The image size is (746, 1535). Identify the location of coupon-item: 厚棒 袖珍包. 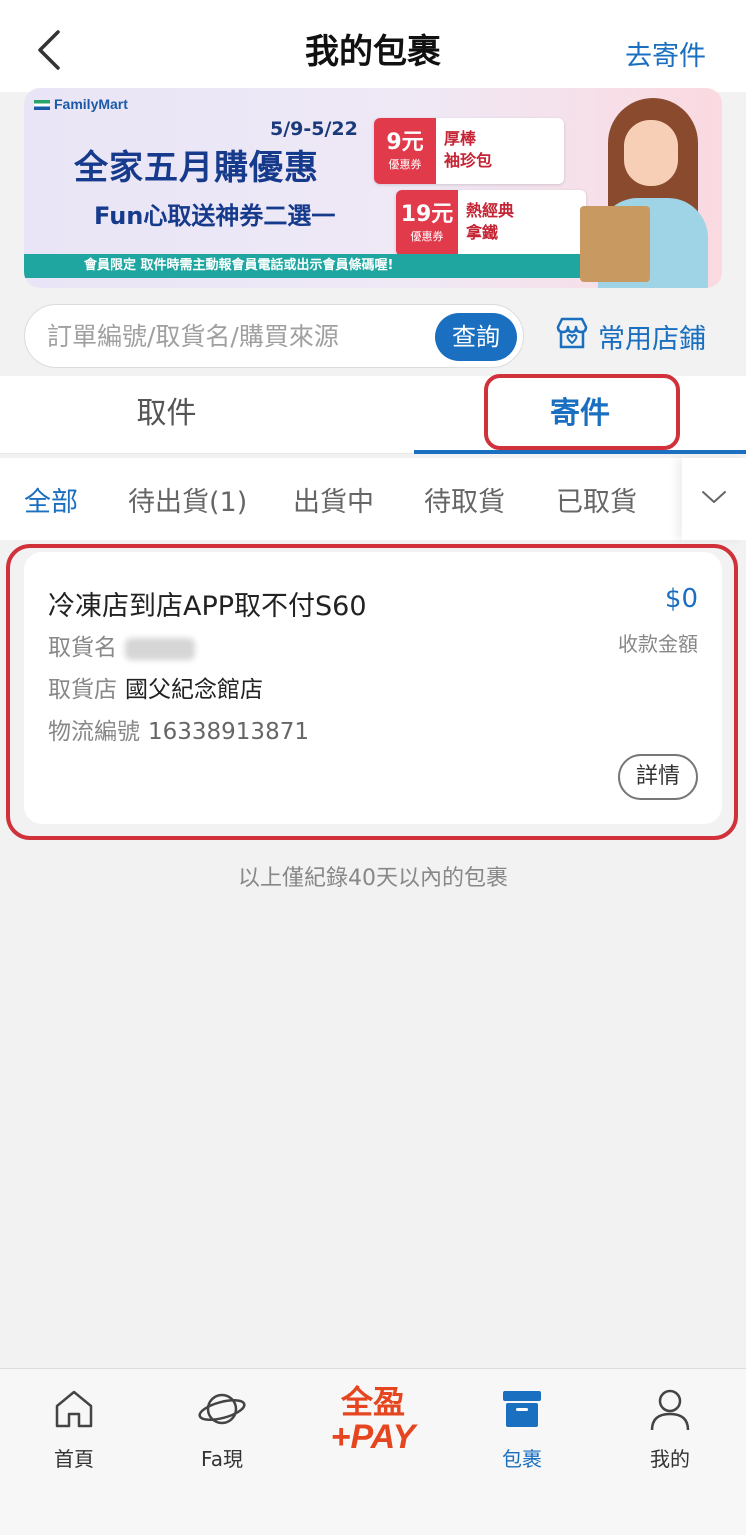
(468, 149).